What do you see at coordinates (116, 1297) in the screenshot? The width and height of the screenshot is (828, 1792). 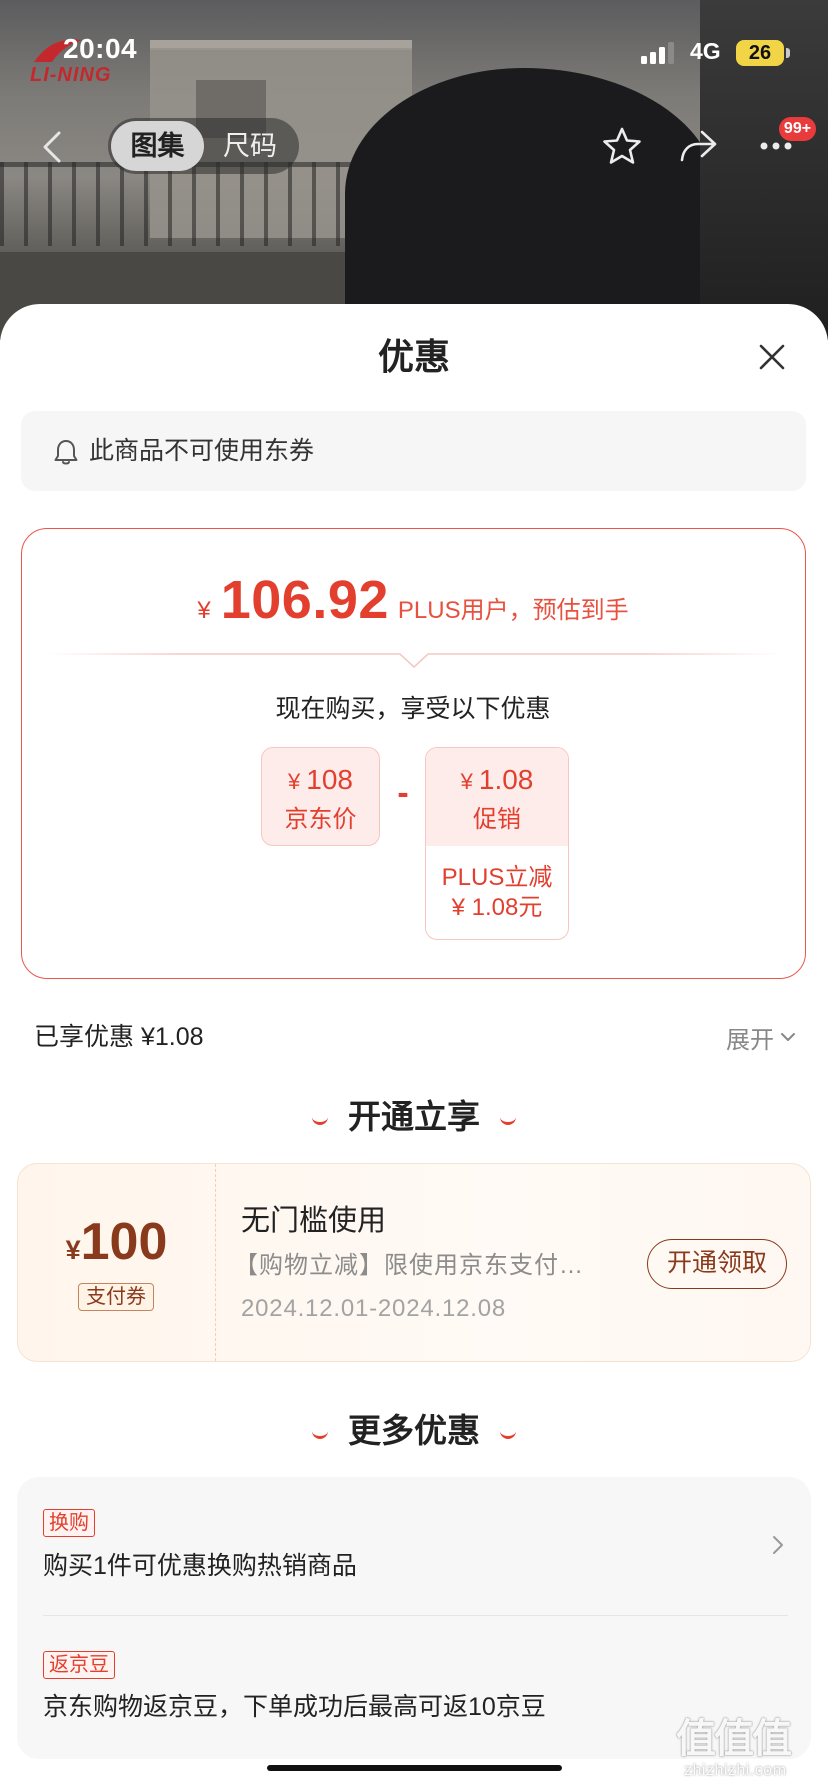 I see `coupon-type-tag: 支付券` at bounding box center [116, 1297].